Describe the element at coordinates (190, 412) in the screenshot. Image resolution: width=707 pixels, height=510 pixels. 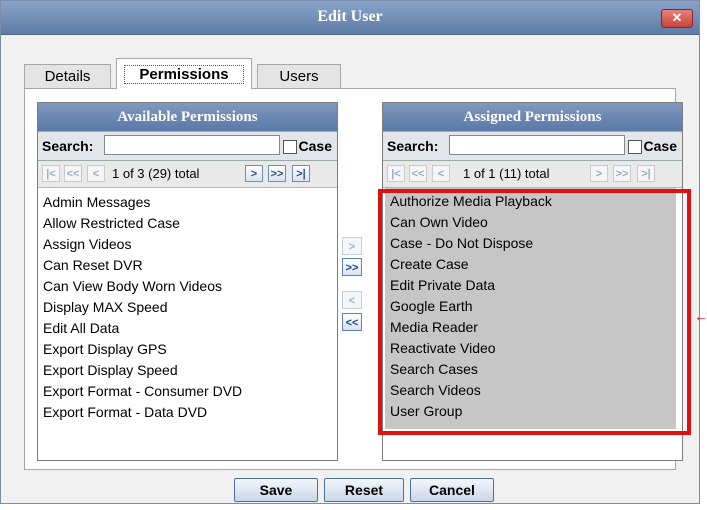
I see `list-item: Export Format - Data DVD` at that location.